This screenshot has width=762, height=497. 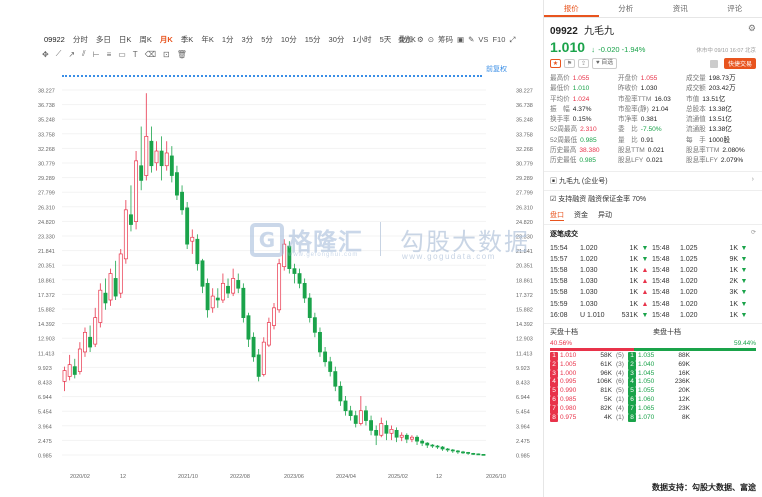 I want to click on y-tick-right: 0.985, so click(x=523, y=457).